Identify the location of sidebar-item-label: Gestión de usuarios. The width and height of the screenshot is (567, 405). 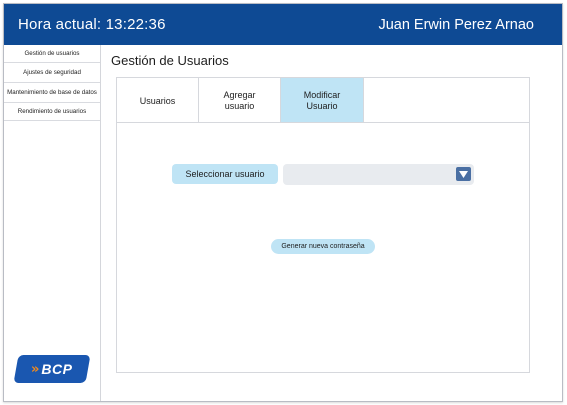
(52, 53).